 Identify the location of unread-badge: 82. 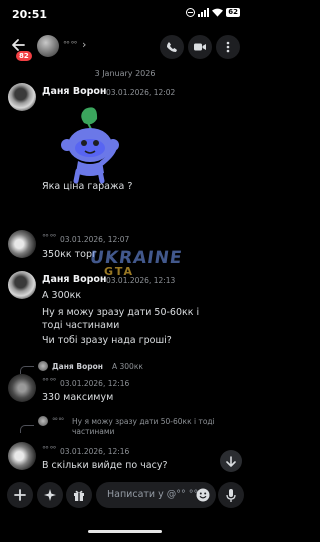
(24, 56).